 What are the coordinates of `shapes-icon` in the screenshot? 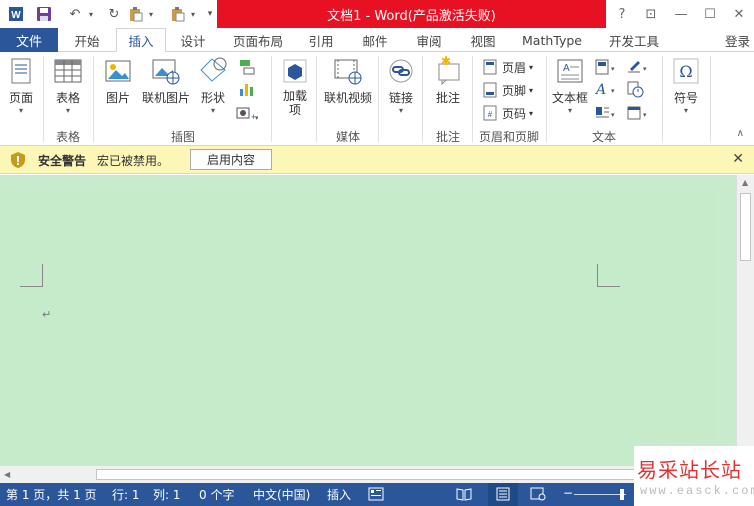 It's located at (213, 69).